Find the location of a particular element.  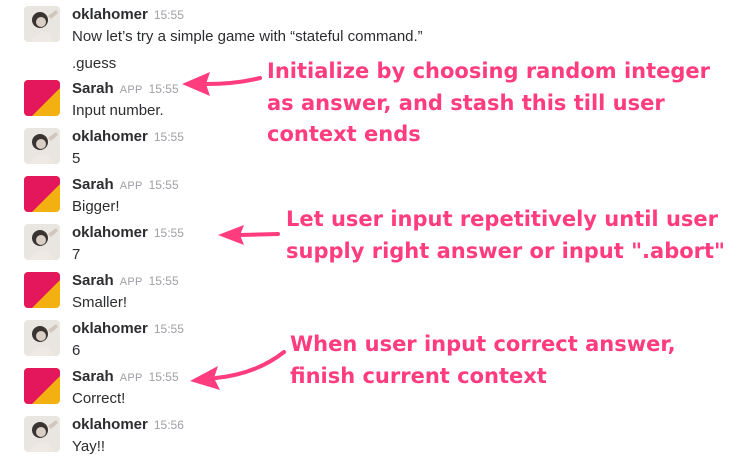

message-text: Bigger! is located at coordinates (96, 206).